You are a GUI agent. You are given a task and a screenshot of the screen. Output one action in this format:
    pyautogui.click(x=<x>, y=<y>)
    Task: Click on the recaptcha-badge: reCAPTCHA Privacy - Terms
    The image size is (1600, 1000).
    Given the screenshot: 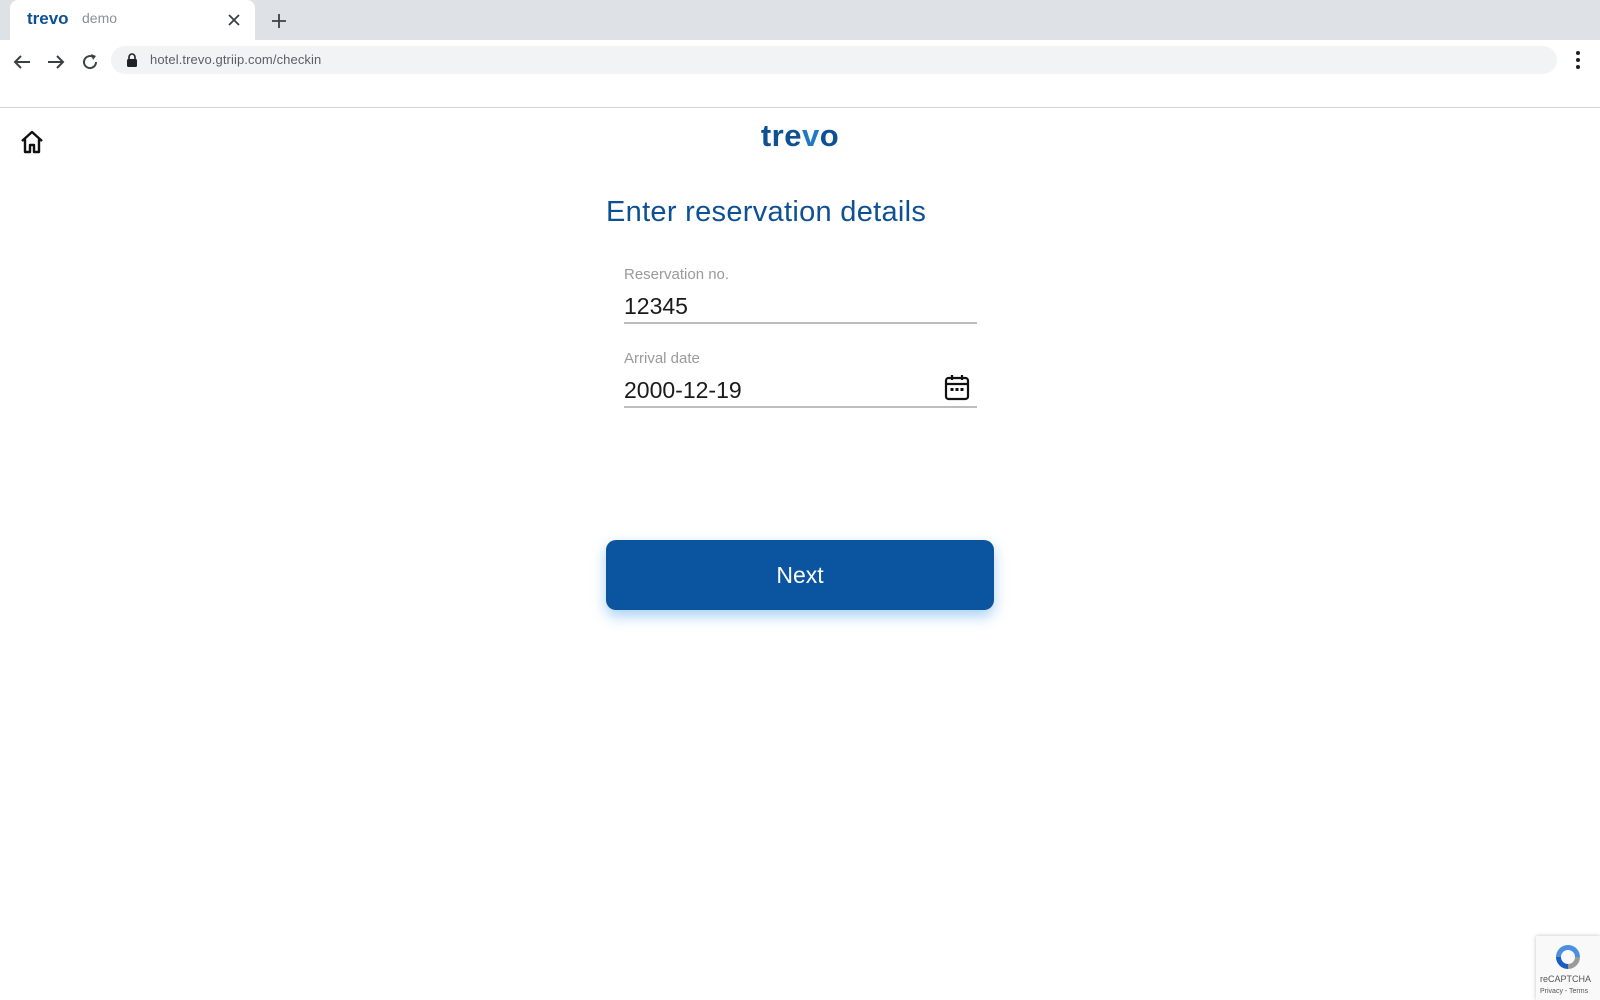 What is the action you would take?
    pyautogui.click(x=1568, y=968)
    